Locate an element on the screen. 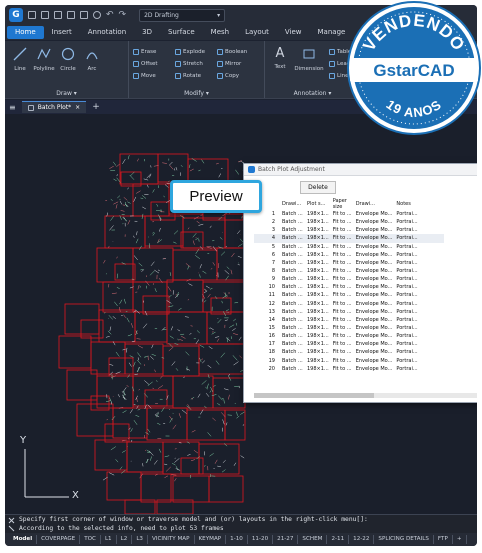 Image resolution: width=482 pixels, height=553 pixels. layout-tab: L2 is located at coordinates (125, 539).